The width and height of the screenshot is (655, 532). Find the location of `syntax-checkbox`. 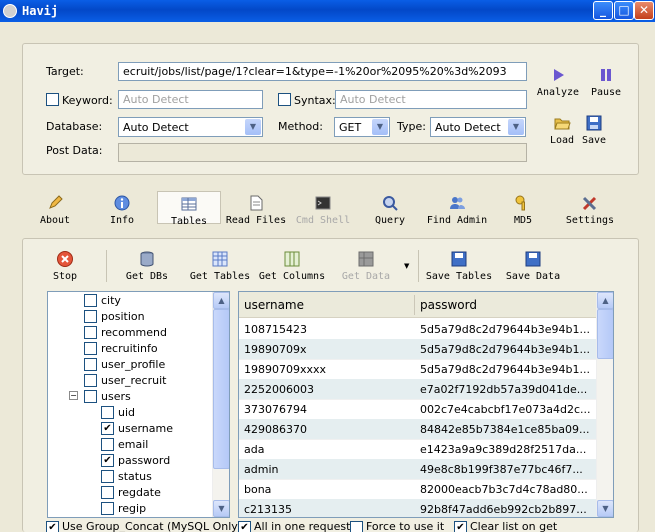

syntax-checkbox is located at coordinates (284, 99).